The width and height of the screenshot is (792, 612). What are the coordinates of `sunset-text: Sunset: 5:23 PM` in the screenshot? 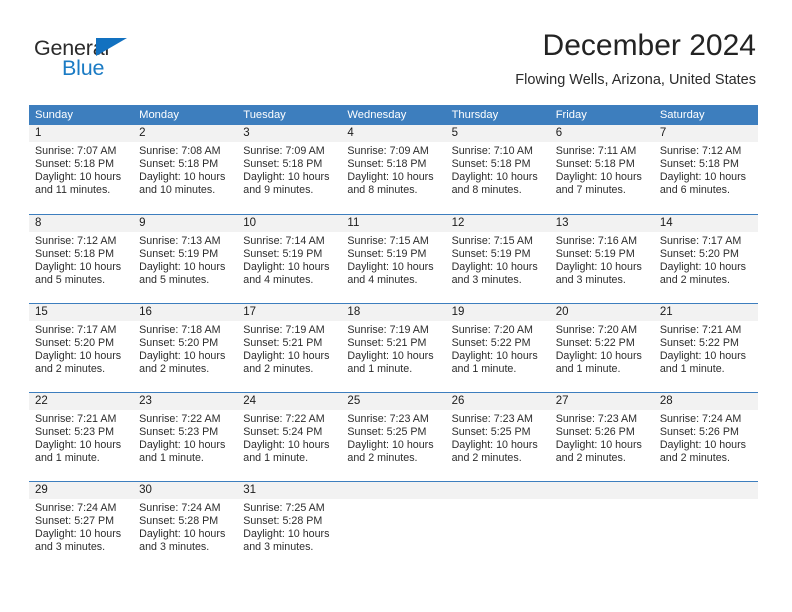 It's located at (75, 432).